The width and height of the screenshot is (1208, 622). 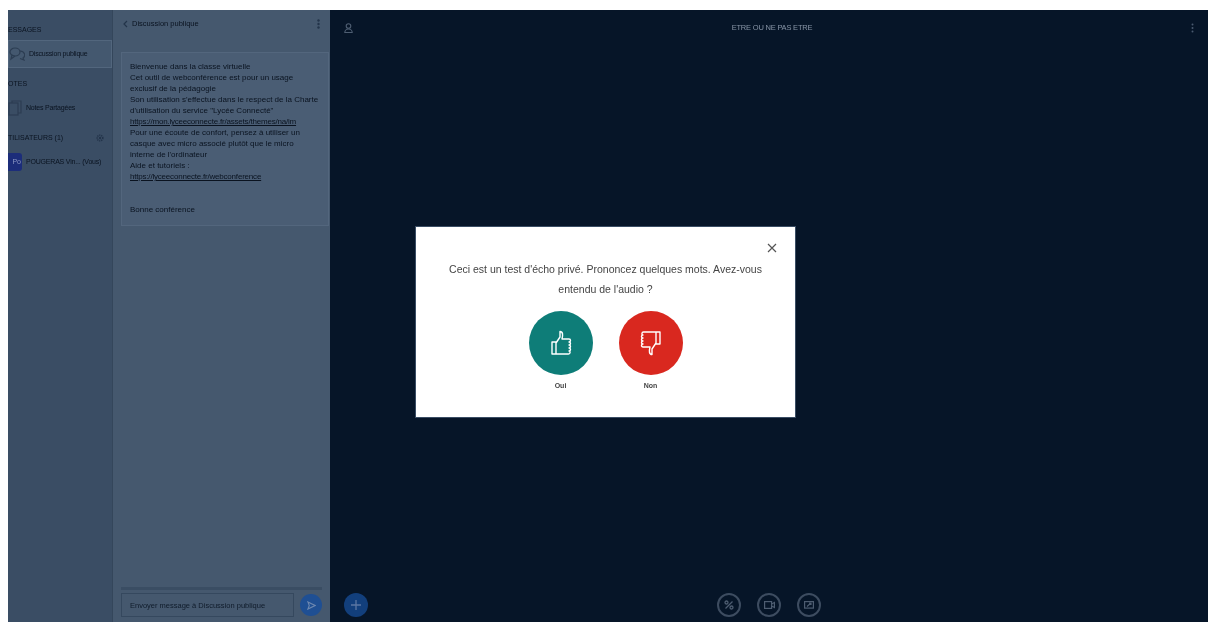 I want to click on settings-icon, so click(x=100, y=138).